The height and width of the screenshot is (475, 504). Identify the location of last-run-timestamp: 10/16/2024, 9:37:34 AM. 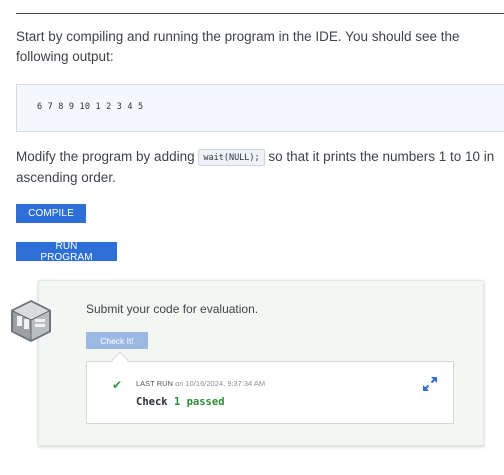
(225, 383).